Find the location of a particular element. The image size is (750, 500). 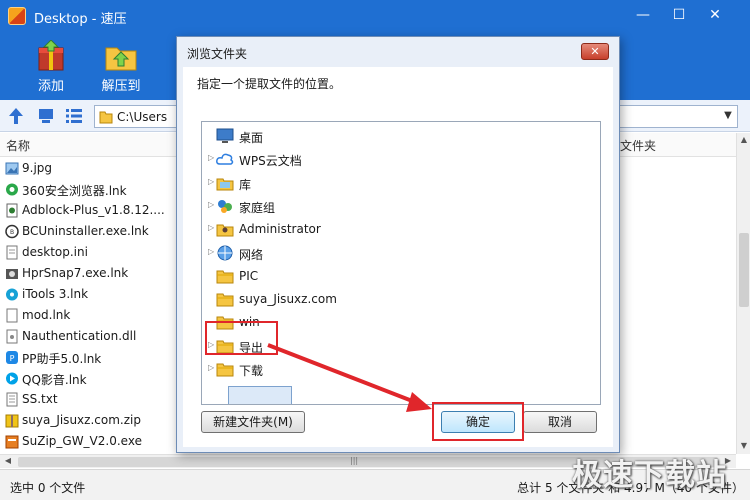

svg-text: B is located at coordinates (12, 232).